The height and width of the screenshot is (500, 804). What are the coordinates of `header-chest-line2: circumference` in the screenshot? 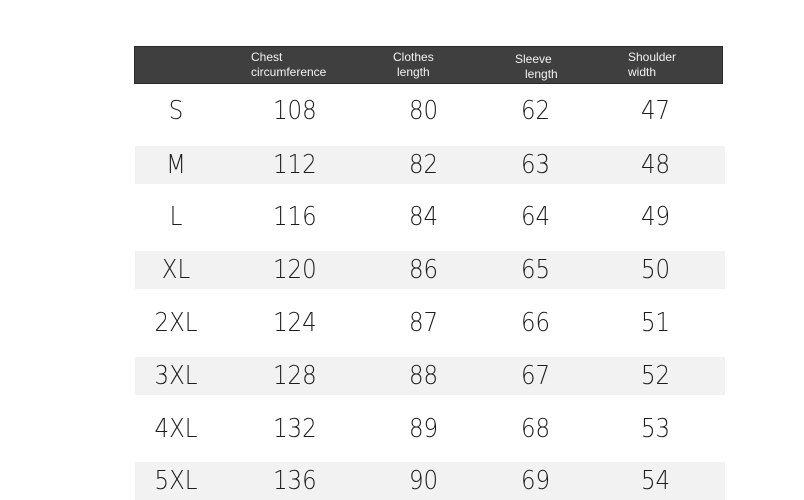 It's located at (289, 72).